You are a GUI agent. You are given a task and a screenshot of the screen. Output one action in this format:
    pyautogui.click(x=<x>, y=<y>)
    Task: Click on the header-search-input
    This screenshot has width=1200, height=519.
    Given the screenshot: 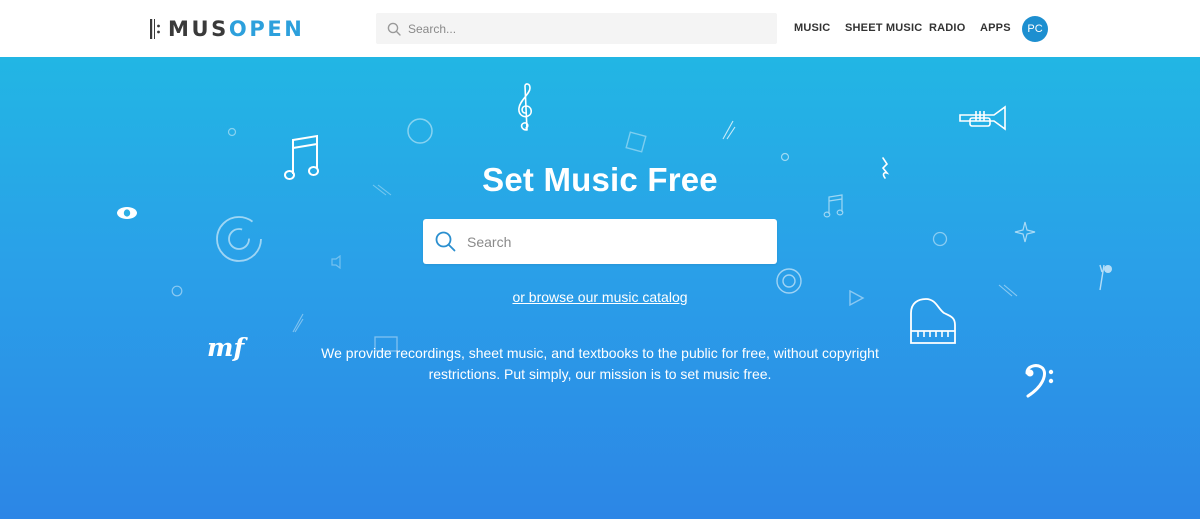 What is the action you would take?
    pyautogui.click(x=592, y=28)
    